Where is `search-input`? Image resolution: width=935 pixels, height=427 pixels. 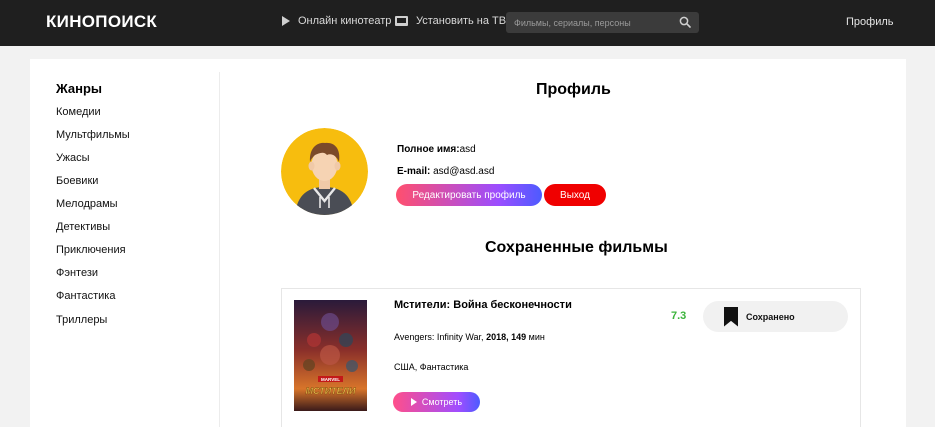 search-input is located at coordinates (591, 22).